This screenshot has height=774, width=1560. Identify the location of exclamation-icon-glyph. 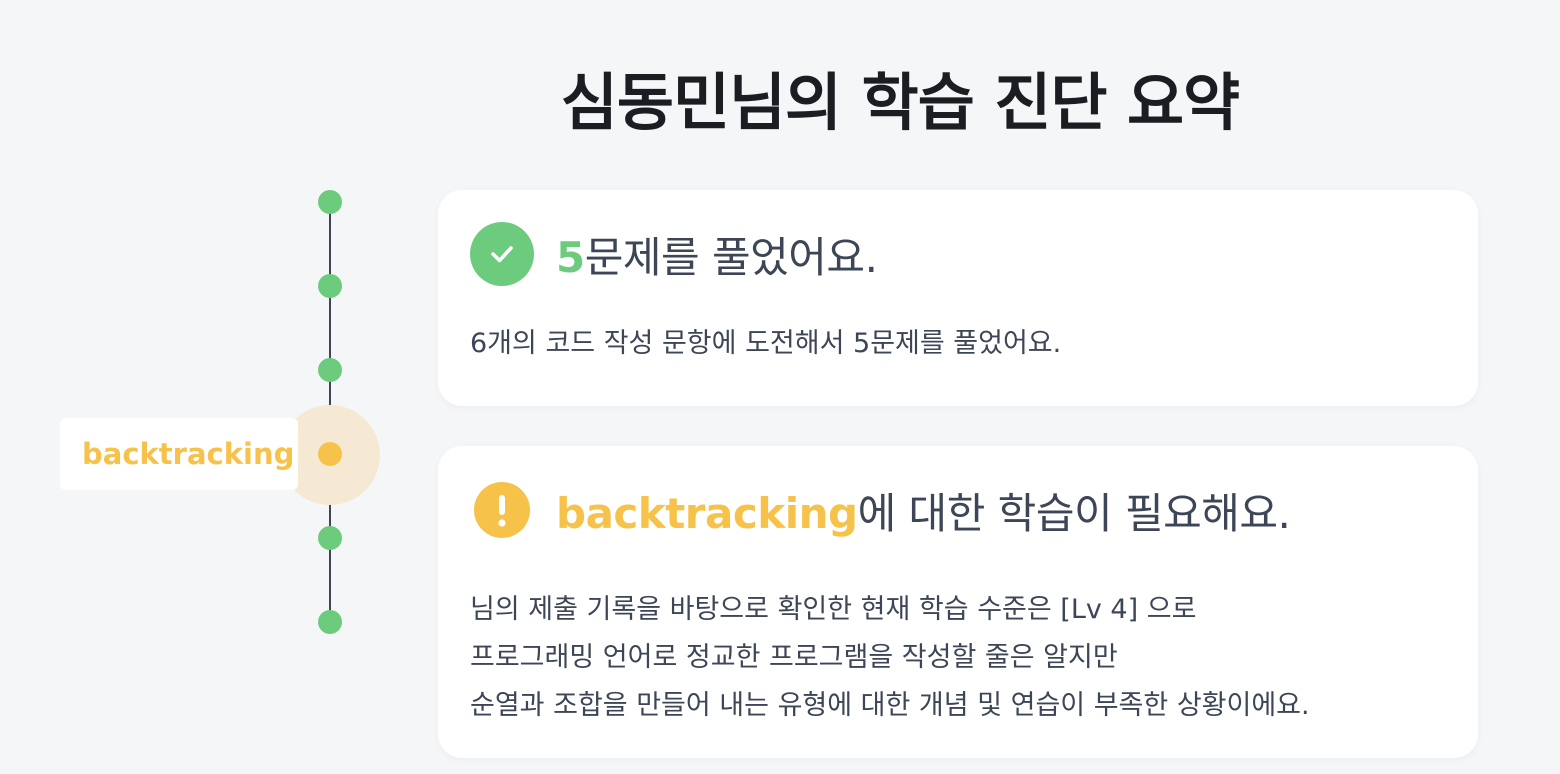
(502, 511).